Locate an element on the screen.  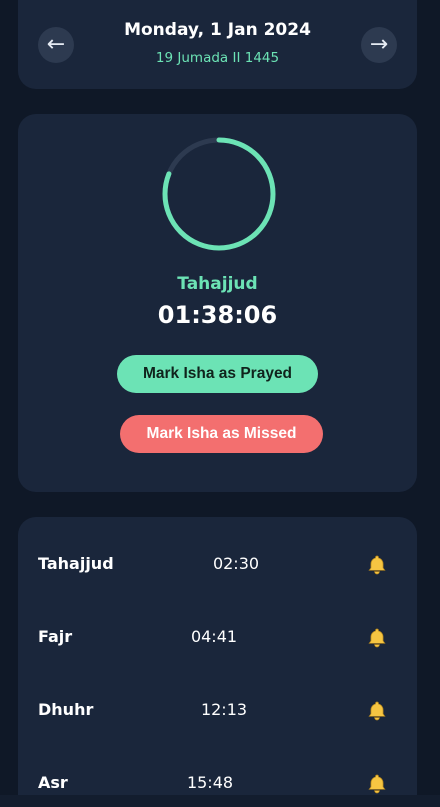
hijri-date: 19 Jumada II 1445 is located at coordinates (217, 58).